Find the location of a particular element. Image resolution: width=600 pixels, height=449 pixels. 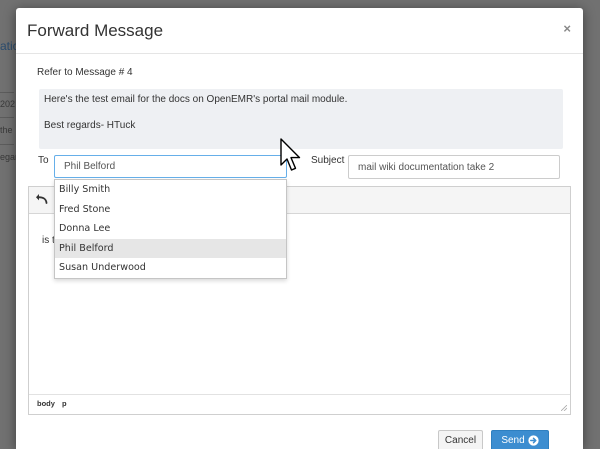

recipient-option: Fred Stone is located at coordinates (170, 210).